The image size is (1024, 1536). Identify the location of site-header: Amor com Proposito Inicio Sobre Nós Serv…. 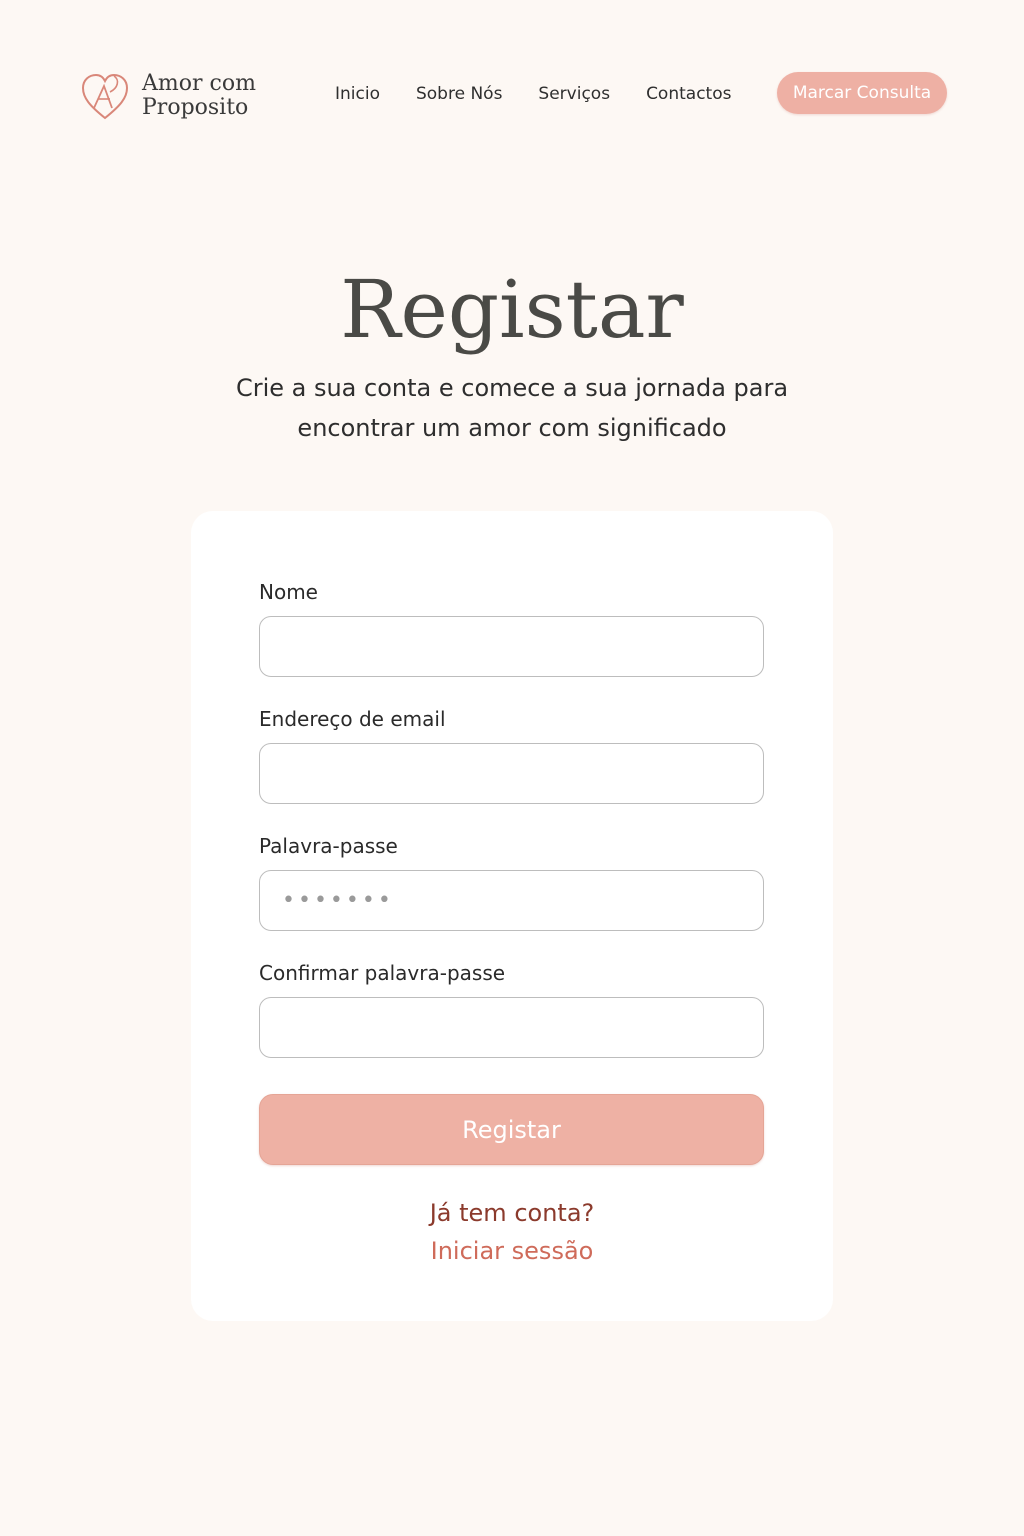
(512, 95).